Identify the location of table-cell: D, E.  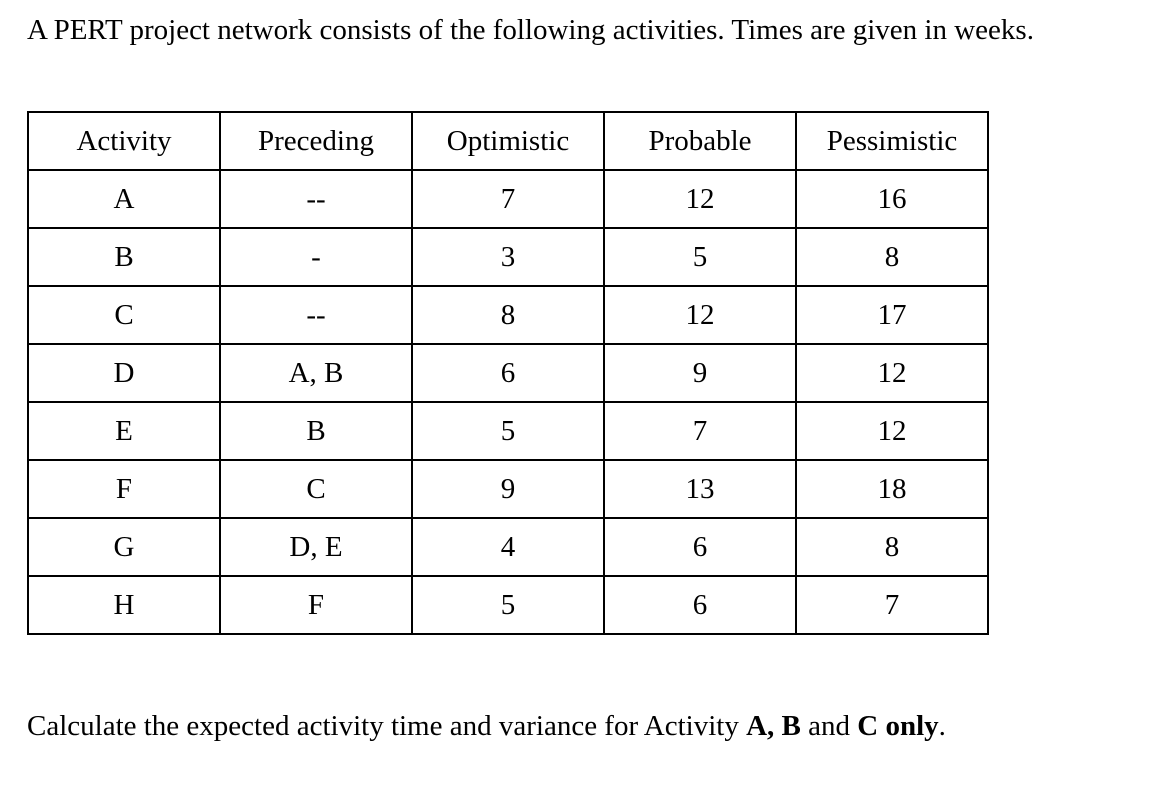
(316, 547).